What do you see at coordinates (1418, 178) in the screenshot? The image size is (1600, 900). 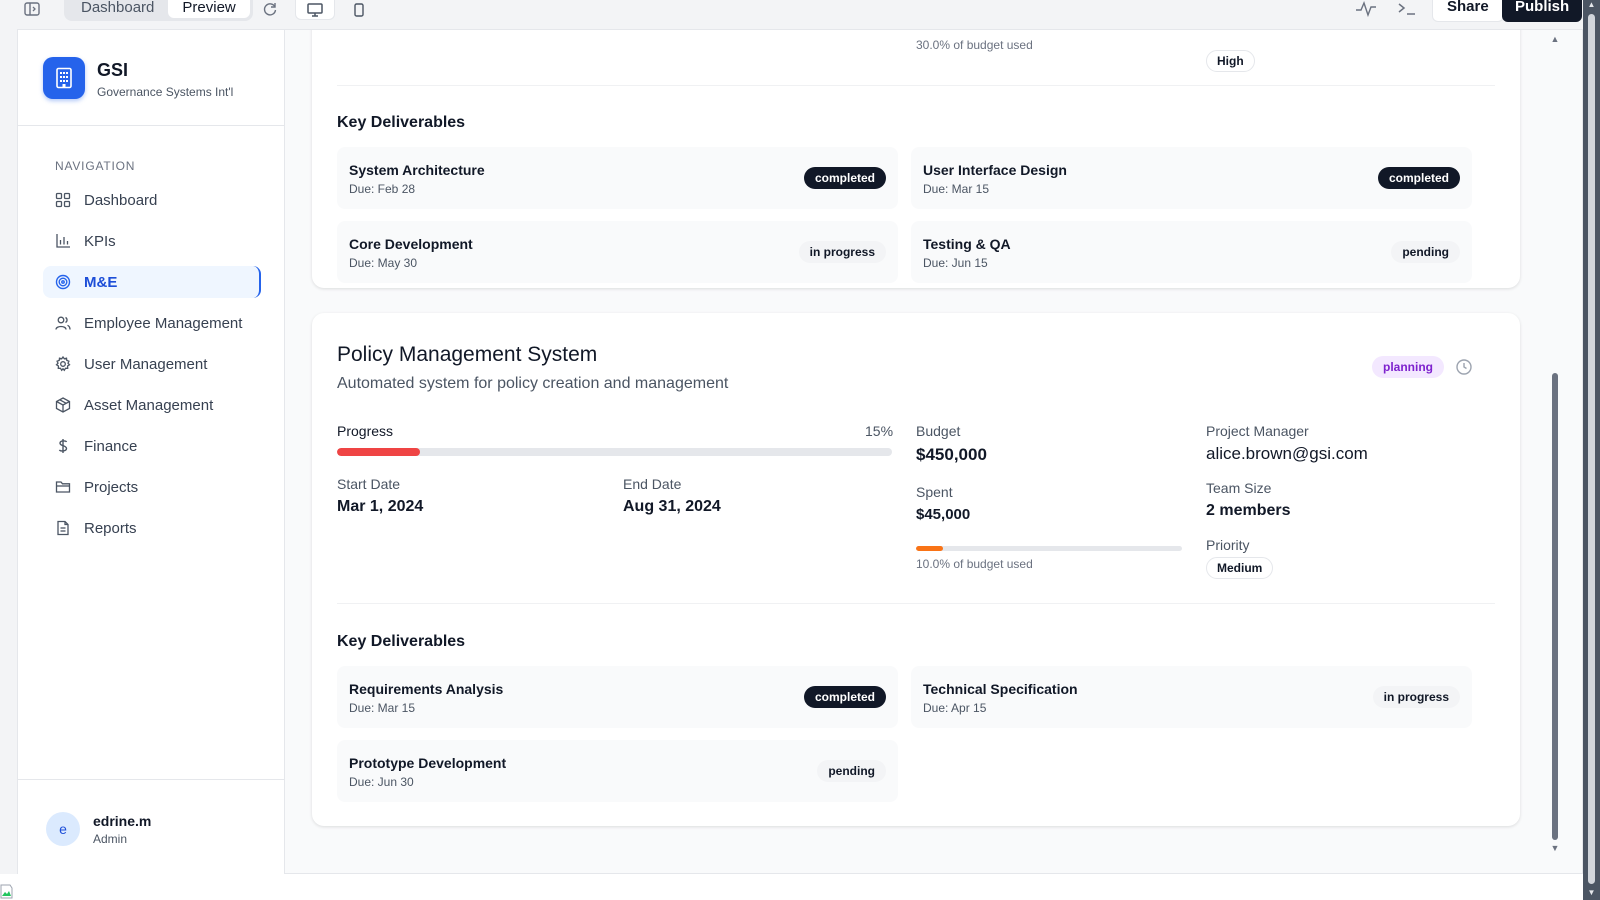 I see `status-badge: completed` at bounding box center [1418, 178].